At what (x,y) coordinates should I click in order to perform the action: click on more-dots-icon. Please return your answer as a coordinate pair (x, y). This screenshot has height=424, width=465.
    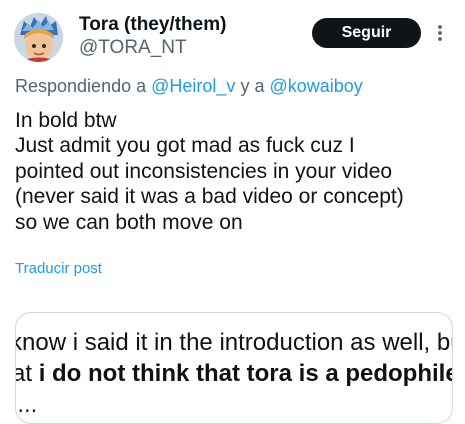
    Looking at the image, I should click on (440, 33).